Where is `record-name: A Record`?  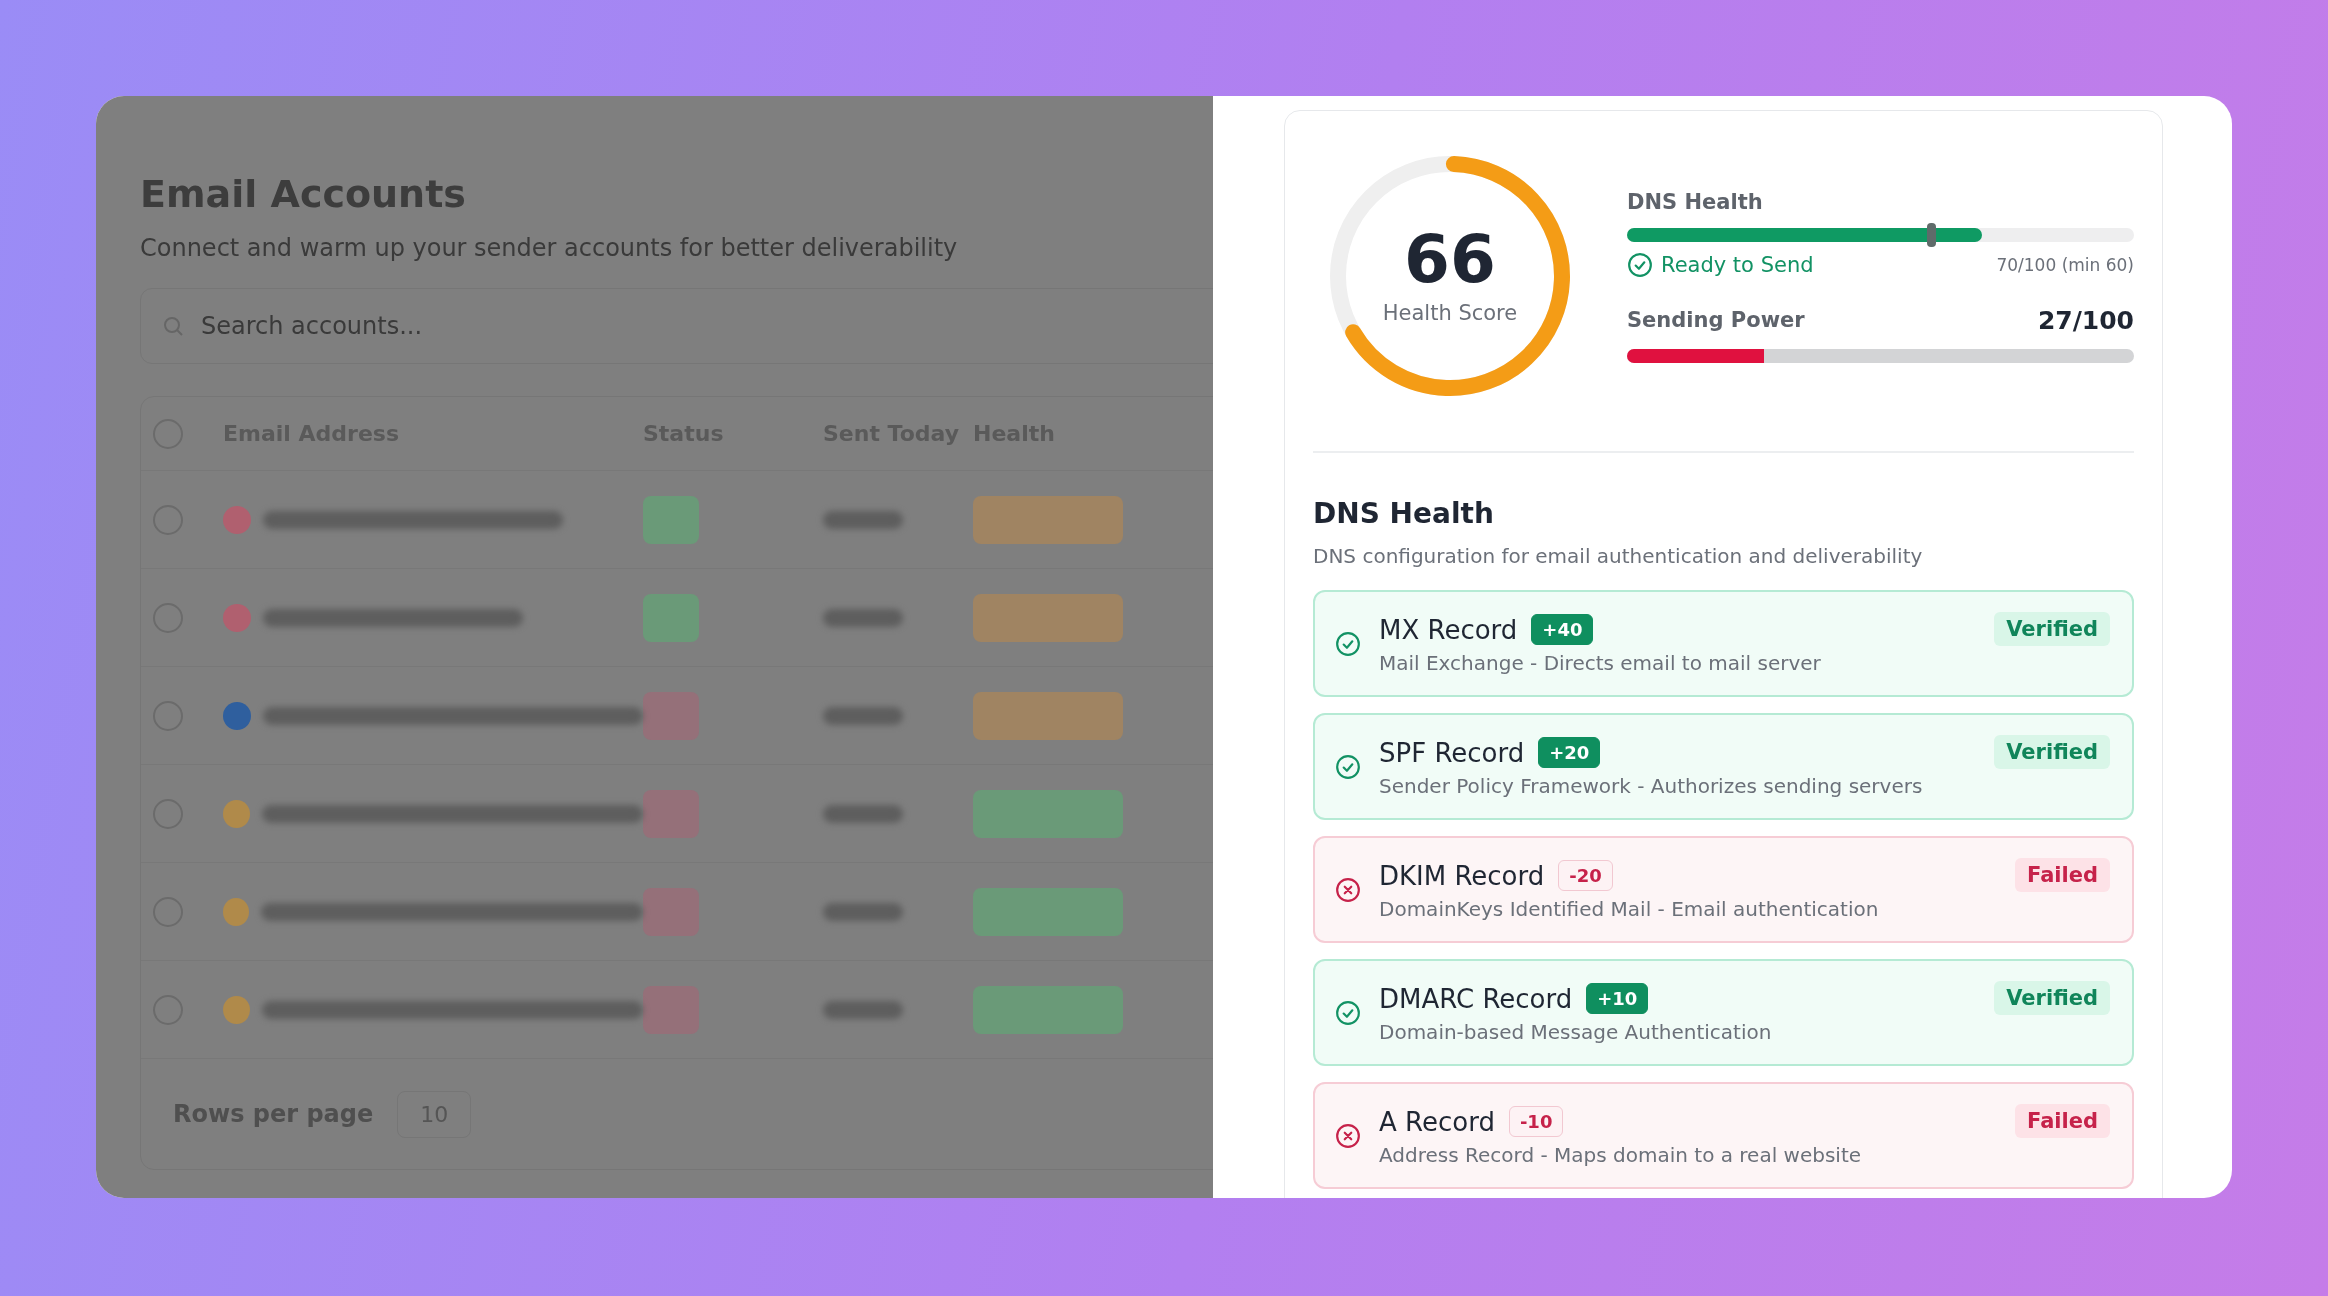
record-name: A Record is located at coordinates (1437, 1121).